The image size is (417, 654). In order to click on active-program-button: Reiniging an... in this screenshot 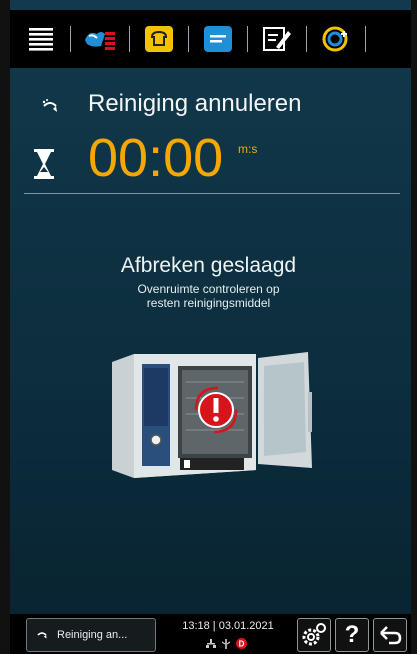, I will do `click(91, 635)`.